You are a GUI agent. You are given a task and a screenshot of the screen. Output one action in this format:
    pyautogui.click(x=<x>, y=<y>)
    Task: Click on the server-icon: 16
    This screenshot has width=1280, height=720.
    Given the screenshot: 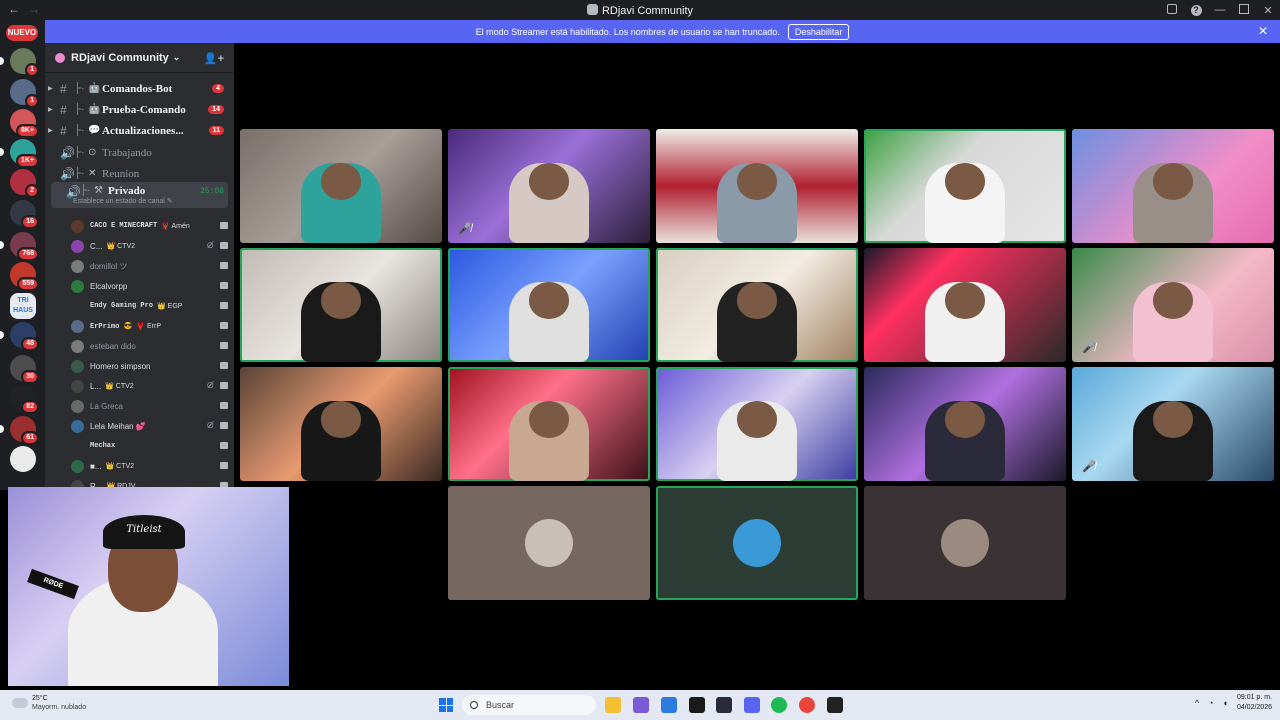 What is the action you would take?
    pyautogui.click(x=24, y=214)
    